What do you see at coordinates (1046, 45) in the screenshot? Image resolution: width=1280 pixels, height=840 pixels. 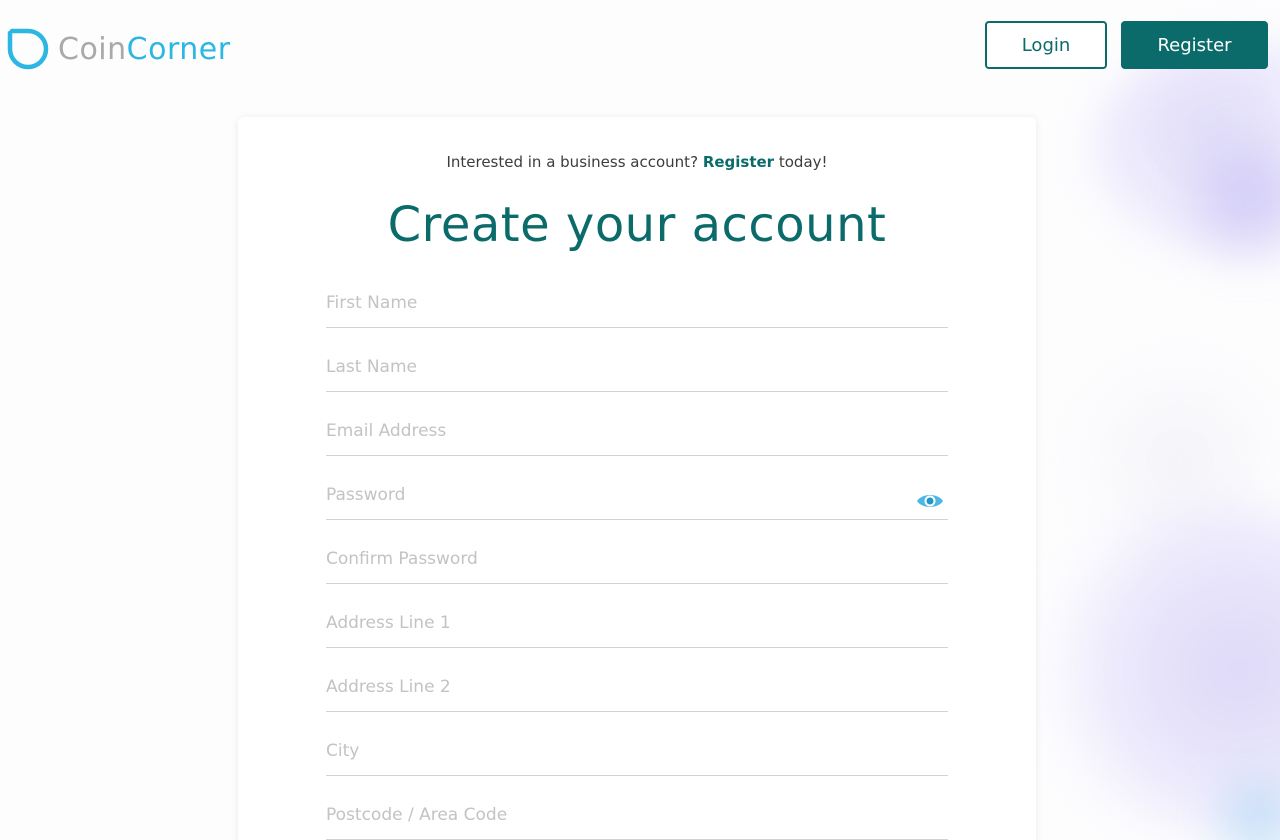 I see `login-button: Login` at bounding box center [1046, 45].